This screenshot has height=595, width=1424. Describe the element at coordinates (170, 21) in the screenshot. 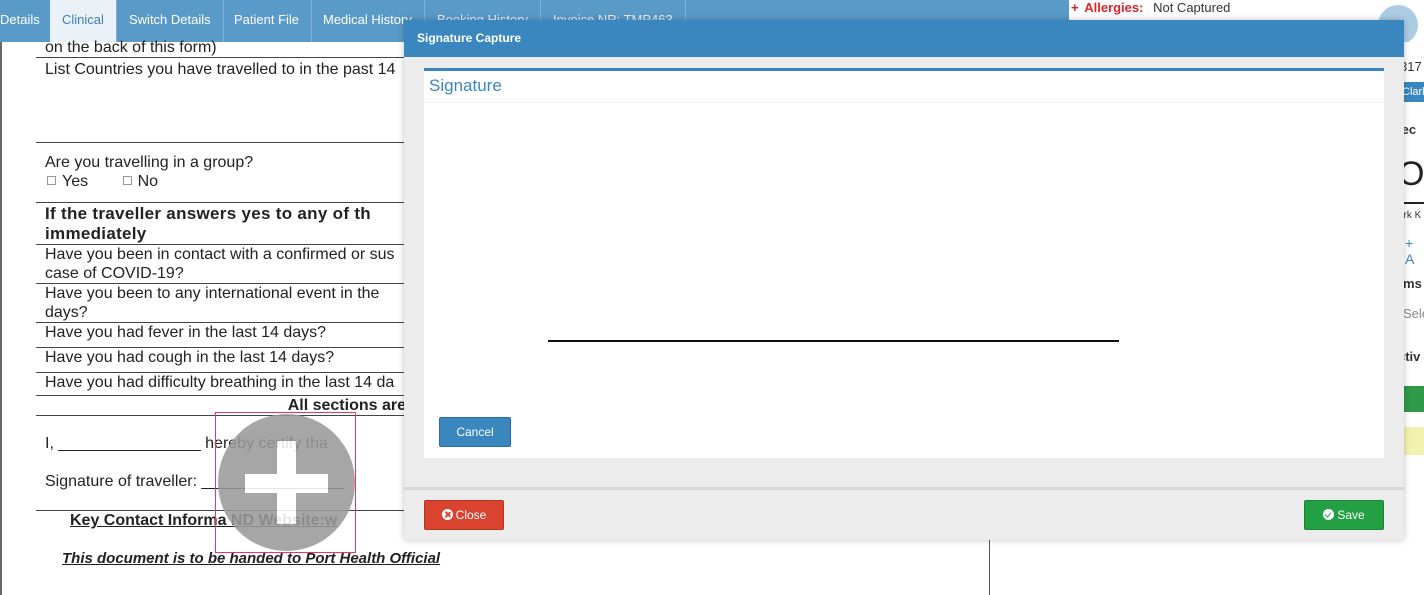

I see `tab-switch-details: Switch Details` at that location.